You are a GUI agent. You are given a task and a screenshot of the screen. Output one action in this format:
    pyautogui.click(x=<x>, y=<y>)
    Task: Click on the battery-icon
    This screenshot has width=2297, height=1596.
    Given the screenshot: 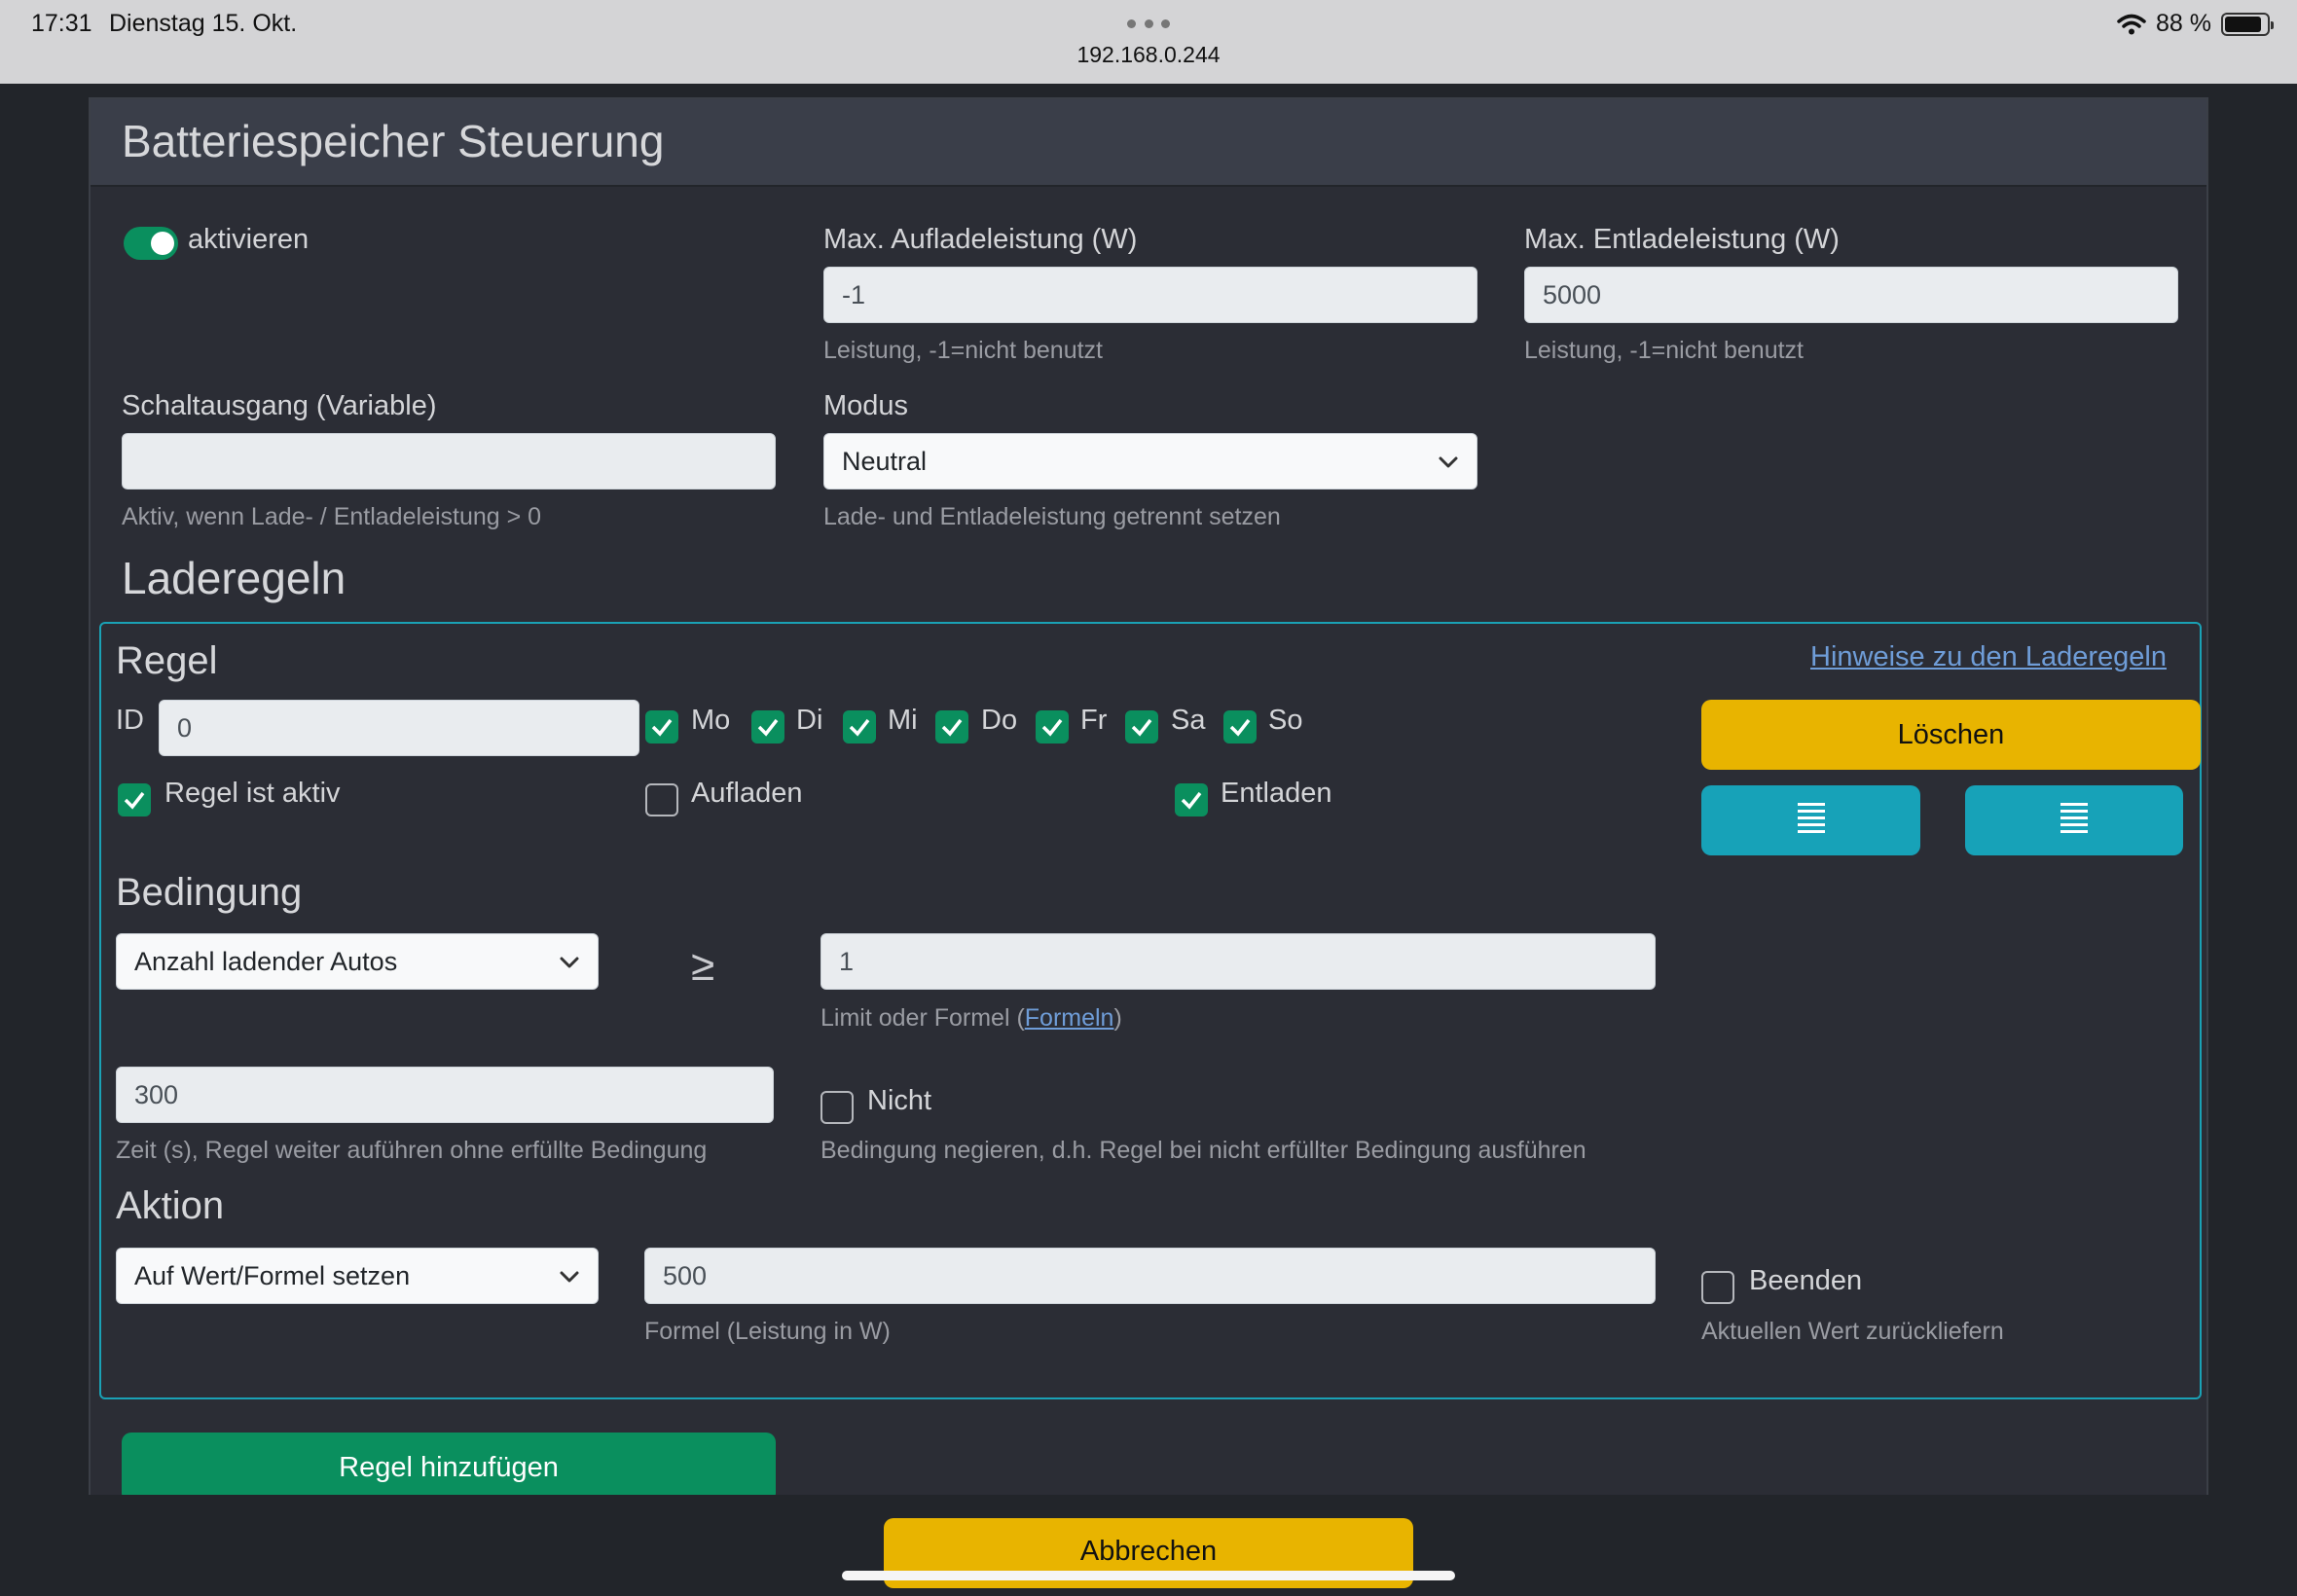 What is the action you would take?
    pyautogui.click(x=2247, y=24)
    